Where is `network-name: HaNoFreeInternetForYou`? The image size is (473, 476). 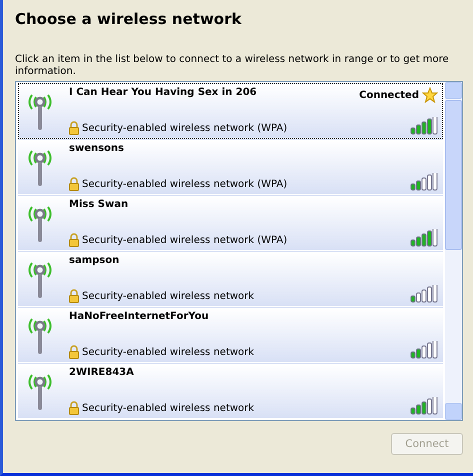
network-name: HaNoFreeInternetForYou is located at coordinates (139, 316).